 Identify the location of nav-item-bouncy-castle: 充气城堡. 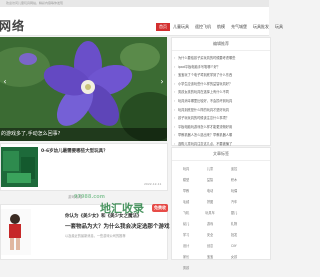
(239, 27).